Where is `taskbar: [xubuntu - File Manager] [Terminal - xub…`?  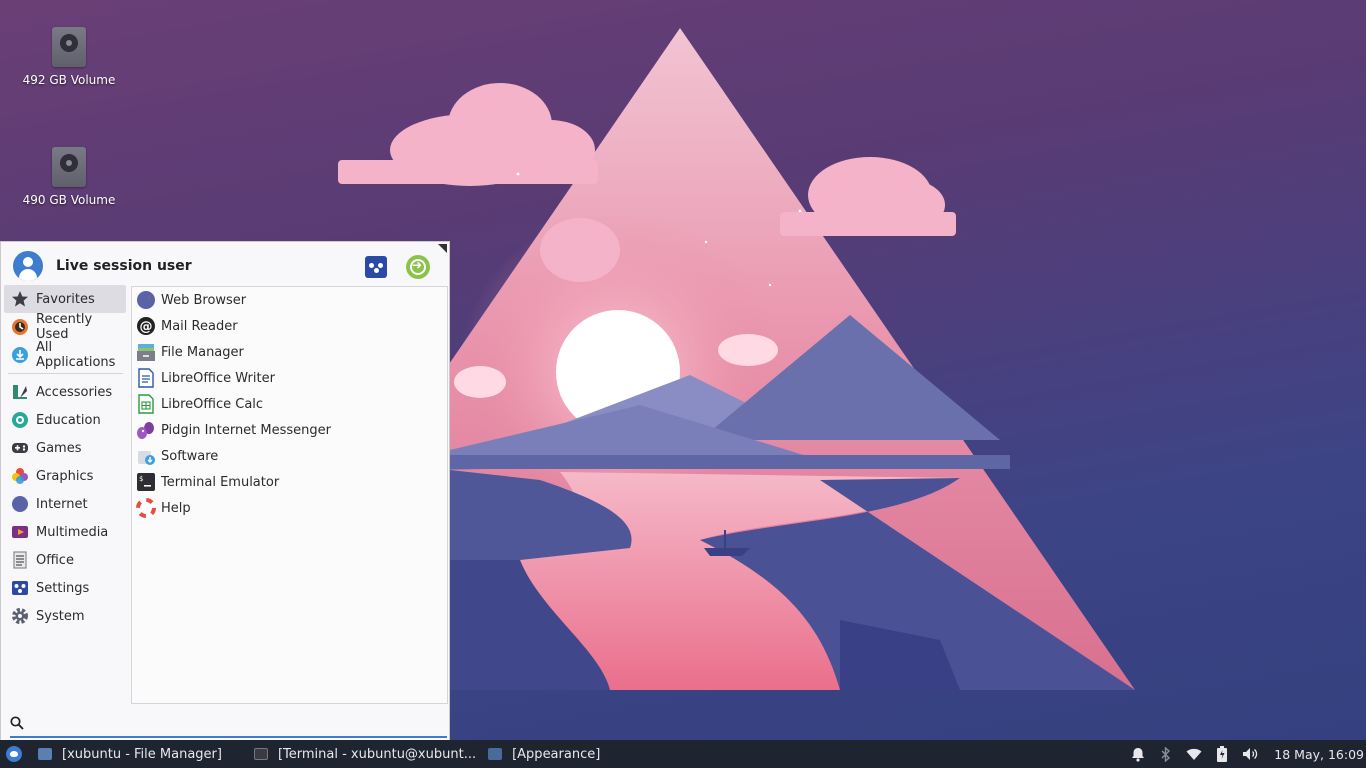 taskbar: [xubuntu - File Manager] [Terminal - xub… is located at coordinates (683, 754).